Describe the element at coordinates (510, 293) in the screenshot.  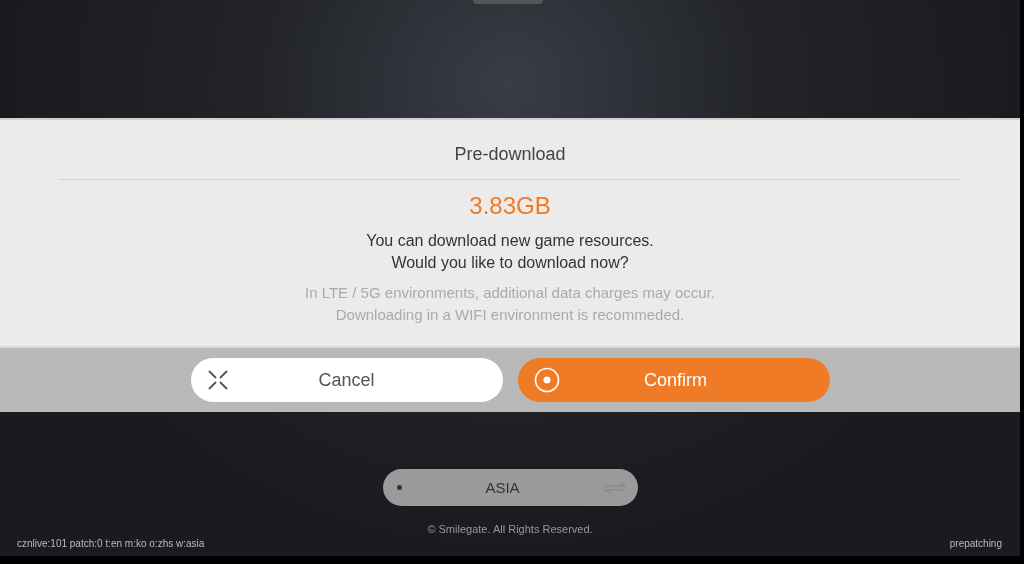
I see `notice-text: In LTE / 5G environments, additional data charges may occur.` at that location.